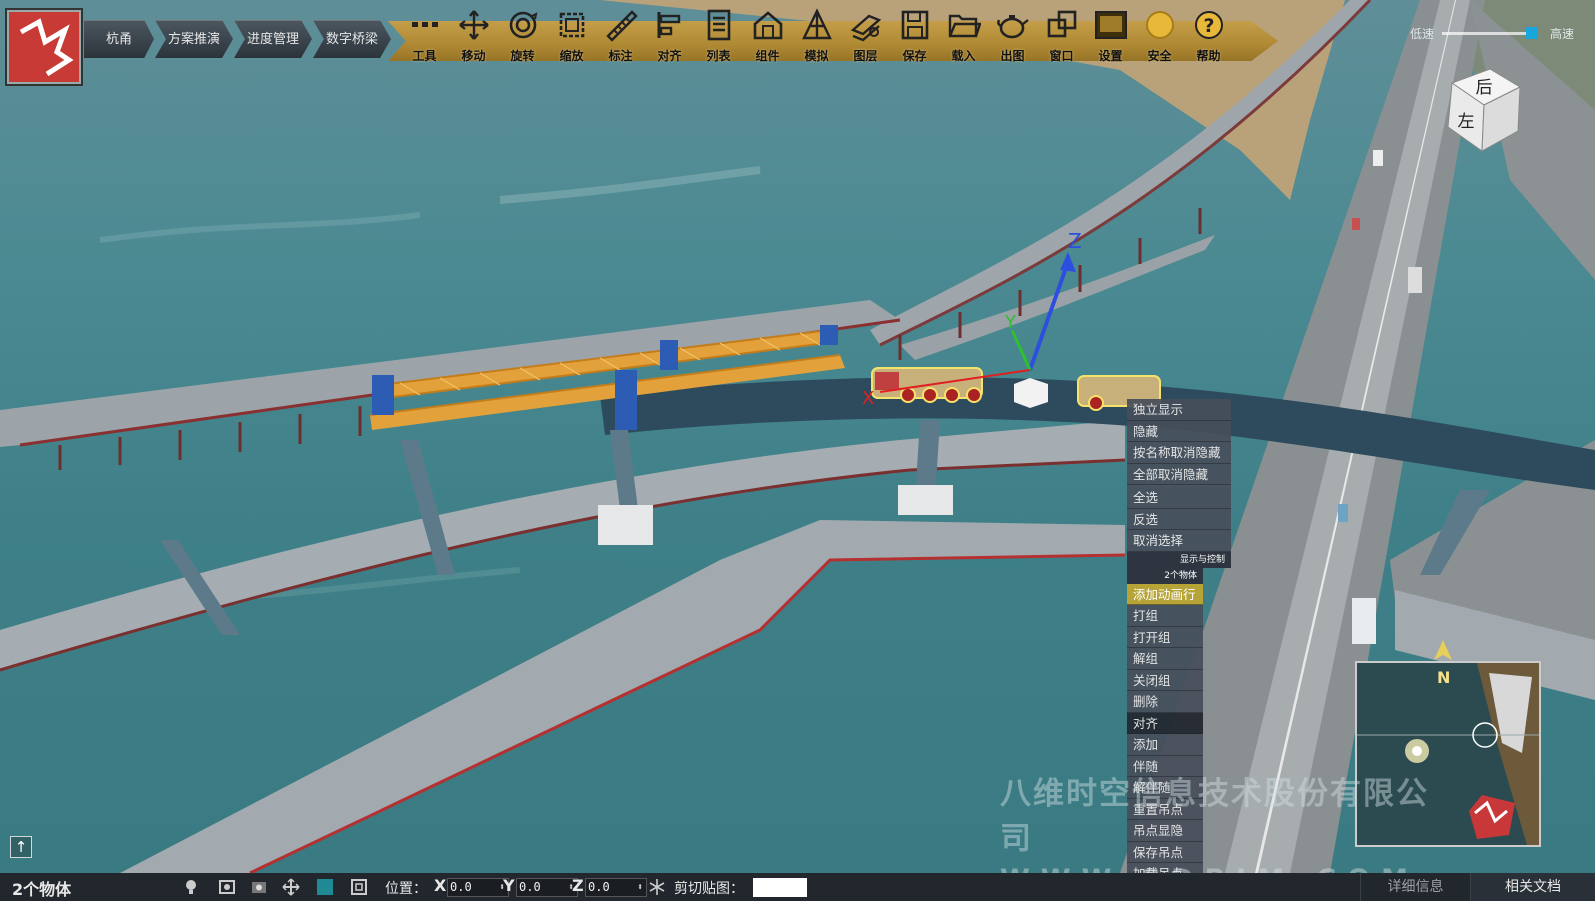  I want to click on save-icon, so click(914, 25).